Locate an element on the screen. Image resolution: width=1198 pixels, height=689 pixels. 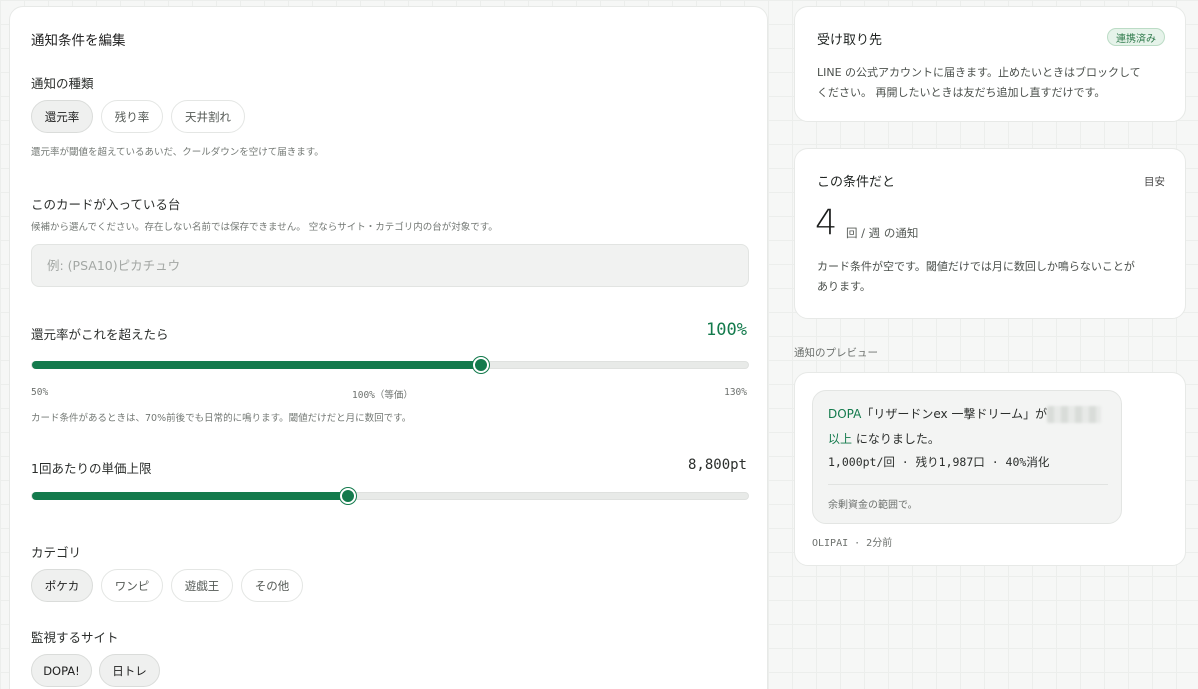
category-option-pokeca: ポケカ is located at coordinates (62, 585).